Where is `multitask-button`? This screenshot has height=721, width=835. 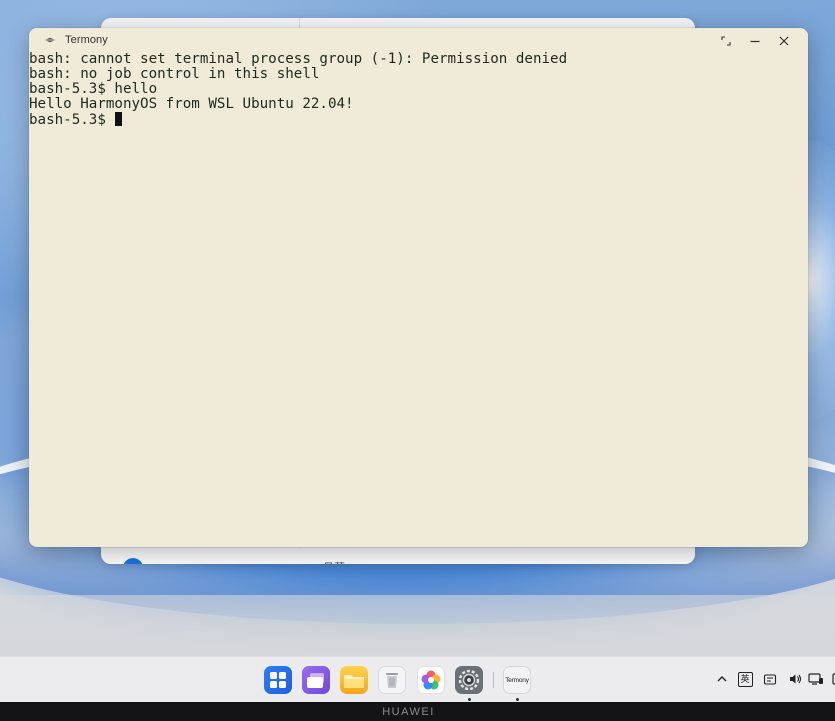 multitask-button is located at coordinates (316, 680).